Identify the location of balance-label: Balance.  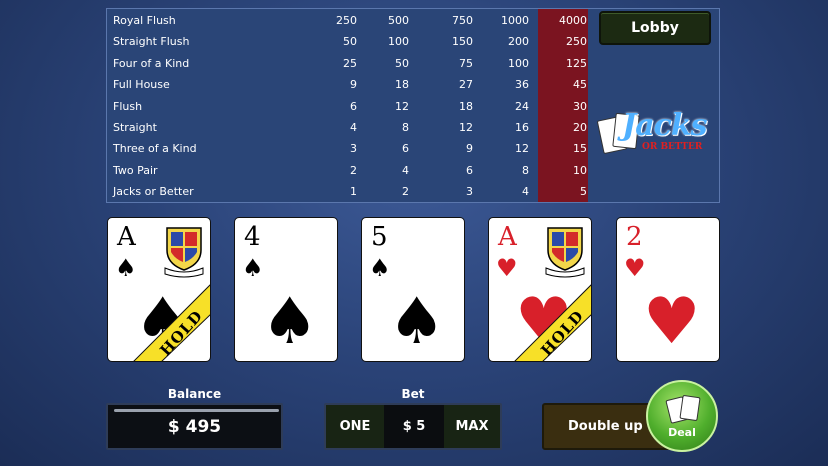
(194, 394).